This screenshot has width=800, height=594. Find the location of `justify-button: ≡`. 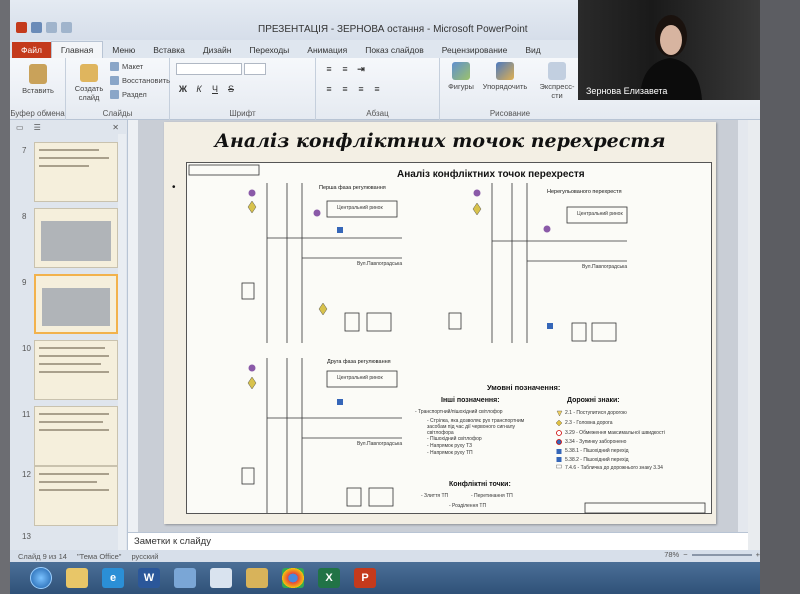

justify-button: ≡ is located at coordinates (377, 89).